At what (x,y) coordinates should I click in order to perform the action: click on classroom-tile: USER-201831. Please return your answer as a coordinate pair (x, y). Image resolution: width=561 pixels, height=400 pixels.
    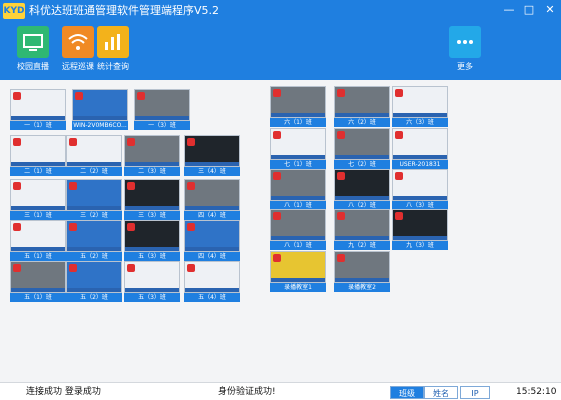
    Looking at the image, I should click on (420, 148).